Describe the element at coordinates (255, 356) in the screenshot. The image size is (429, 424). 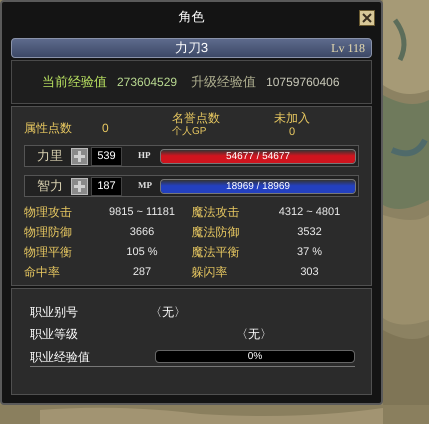
I see `job-experience-reading: 0%` at that location.